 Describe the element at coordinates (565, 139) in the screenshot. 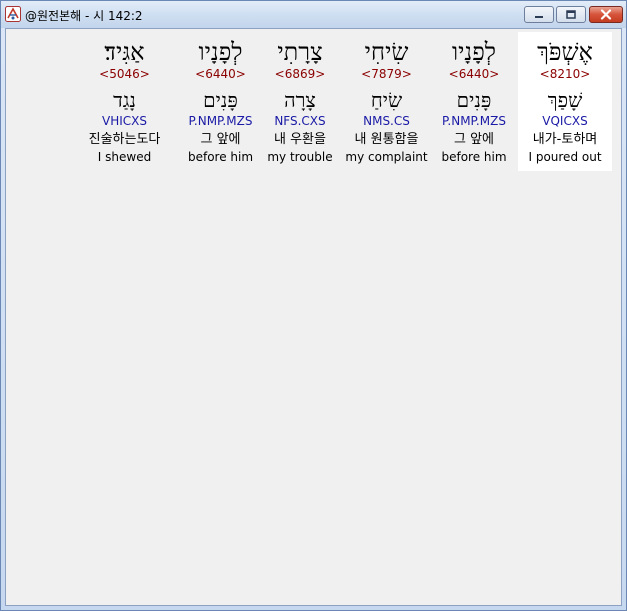

I see `korean-gloss: 내가-토하며` at that location.